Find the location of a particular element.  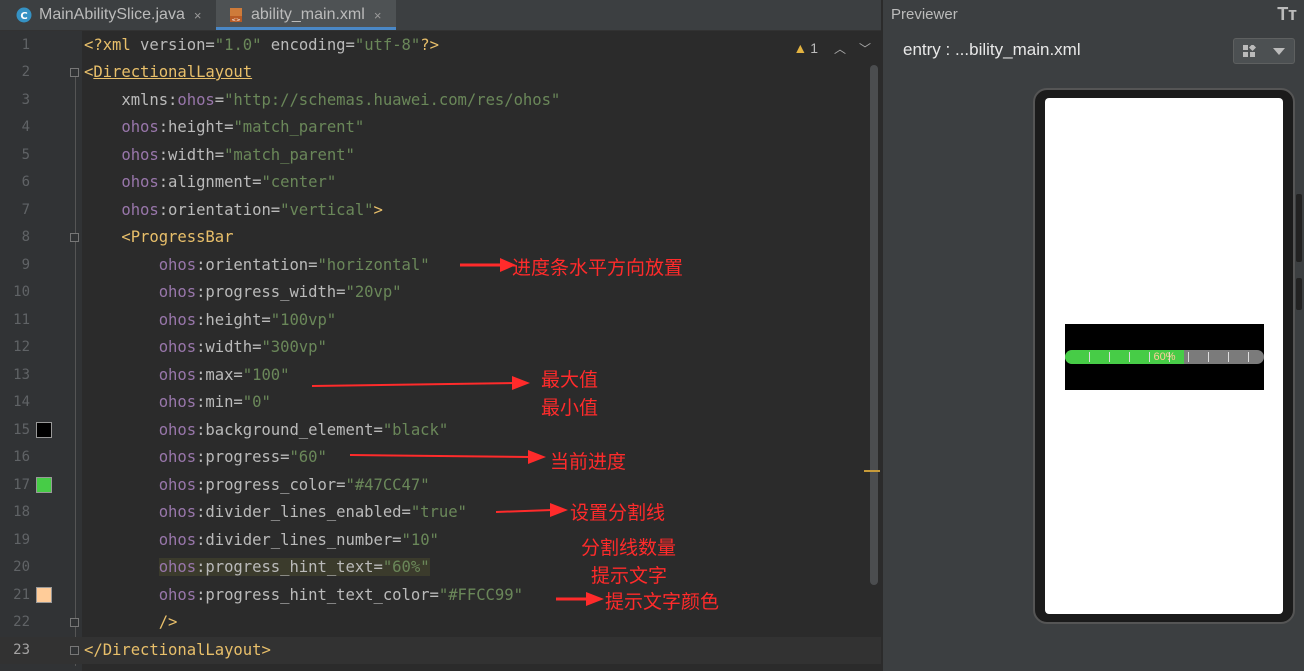

code-token: :height= is located at coordinates (233, 319).